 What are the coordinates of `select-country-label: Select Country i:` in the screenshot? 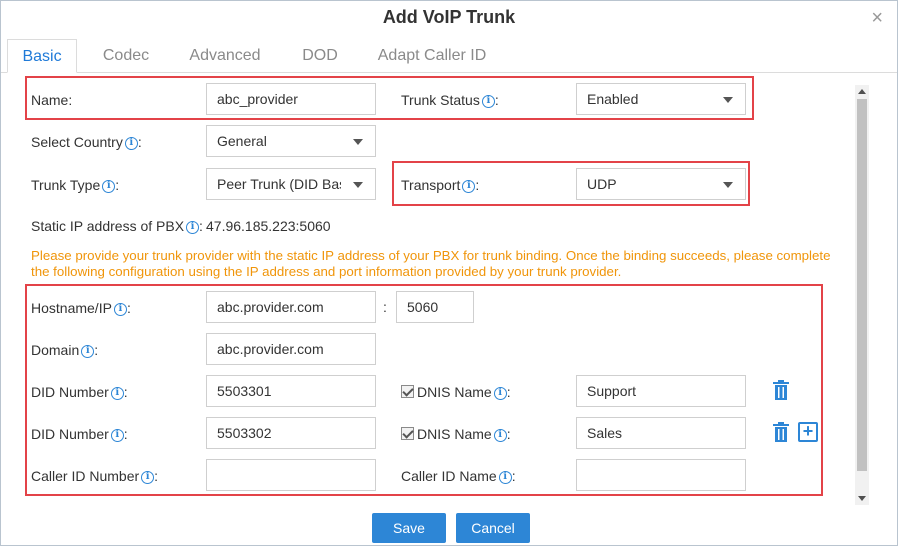 It's located at (86, 142).